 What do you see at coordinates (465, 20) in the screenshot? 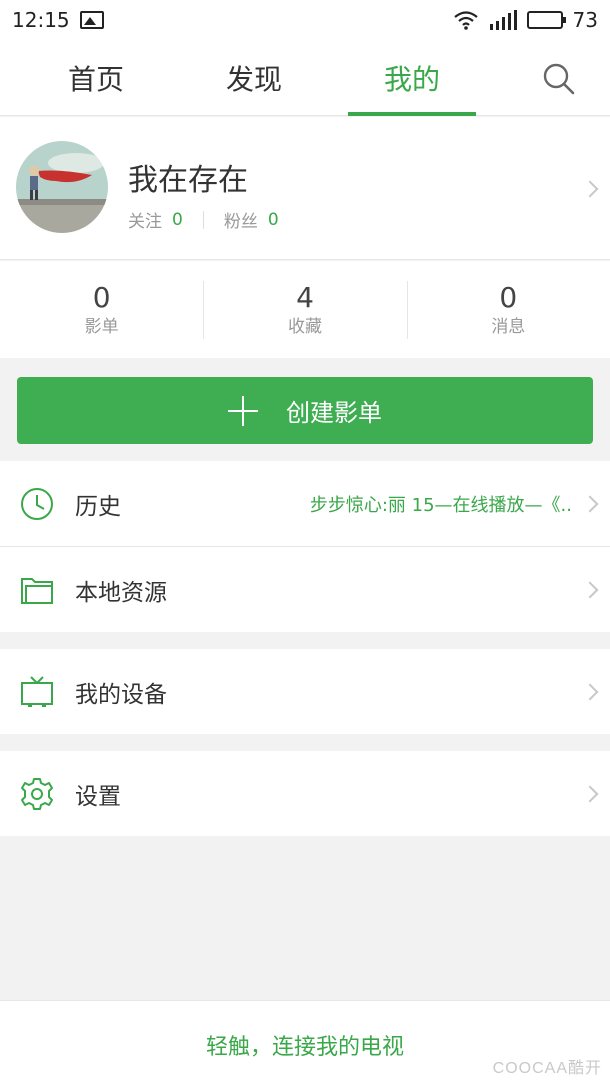
I see `wifi-icon` at bounding box center [465, 20].